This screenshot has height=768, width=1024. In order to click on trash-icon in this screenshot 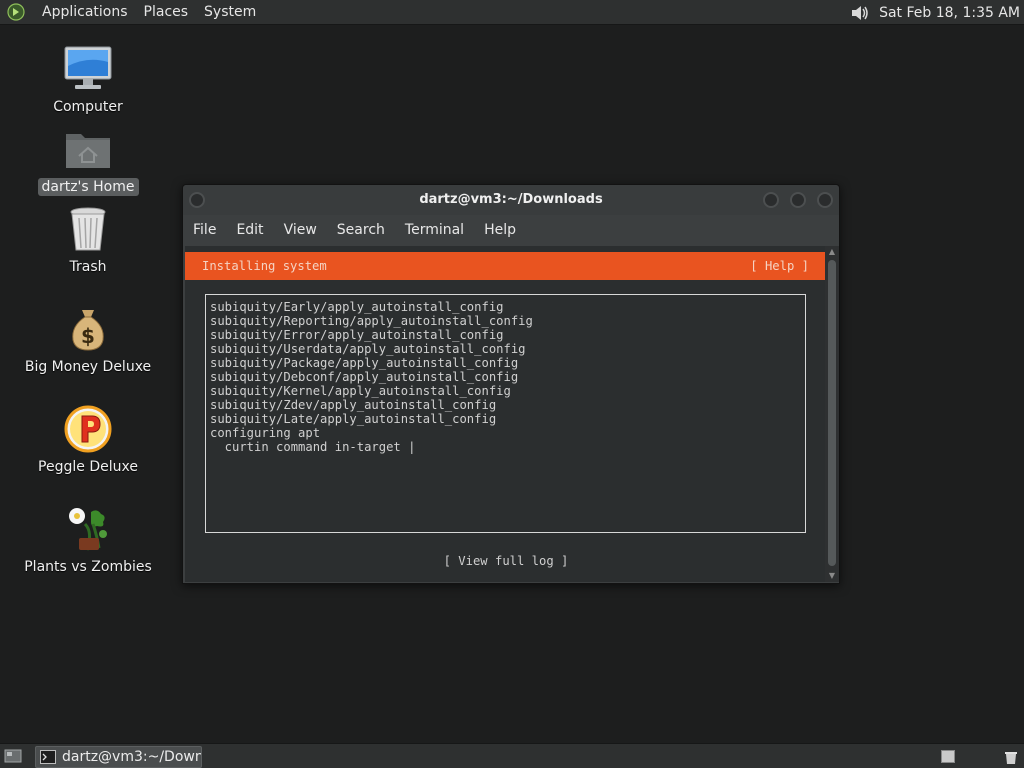, I will do `click(88, 229)`.